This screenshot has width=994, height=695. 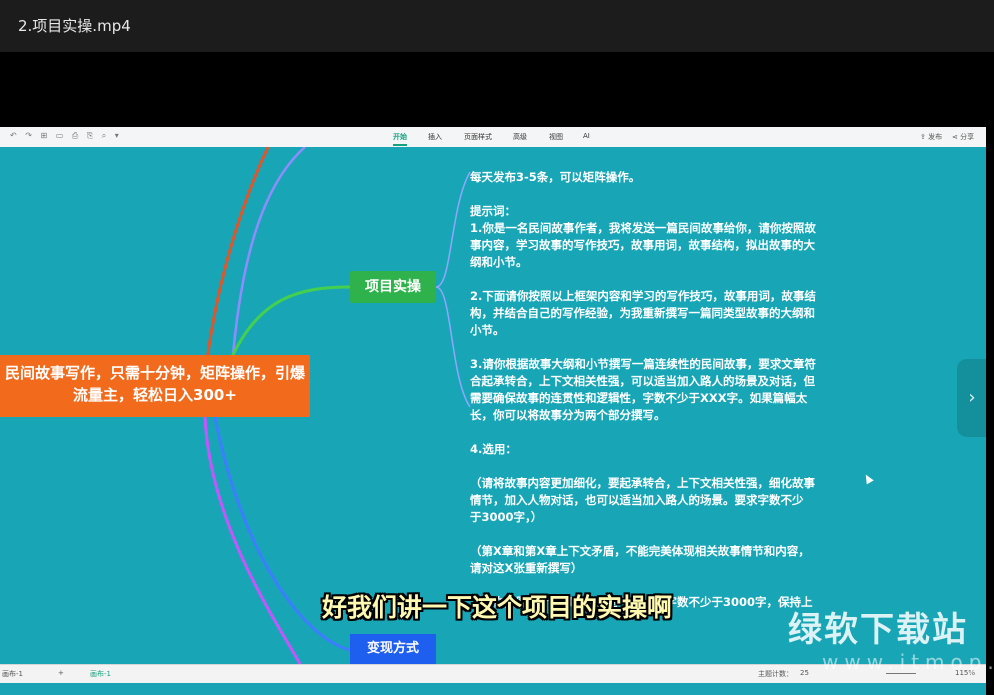 I want to click on note-line: 1.你是一名民间故事作者，我将发送一篇民间故事给你，请你按照故, so click(x=643, y=228).